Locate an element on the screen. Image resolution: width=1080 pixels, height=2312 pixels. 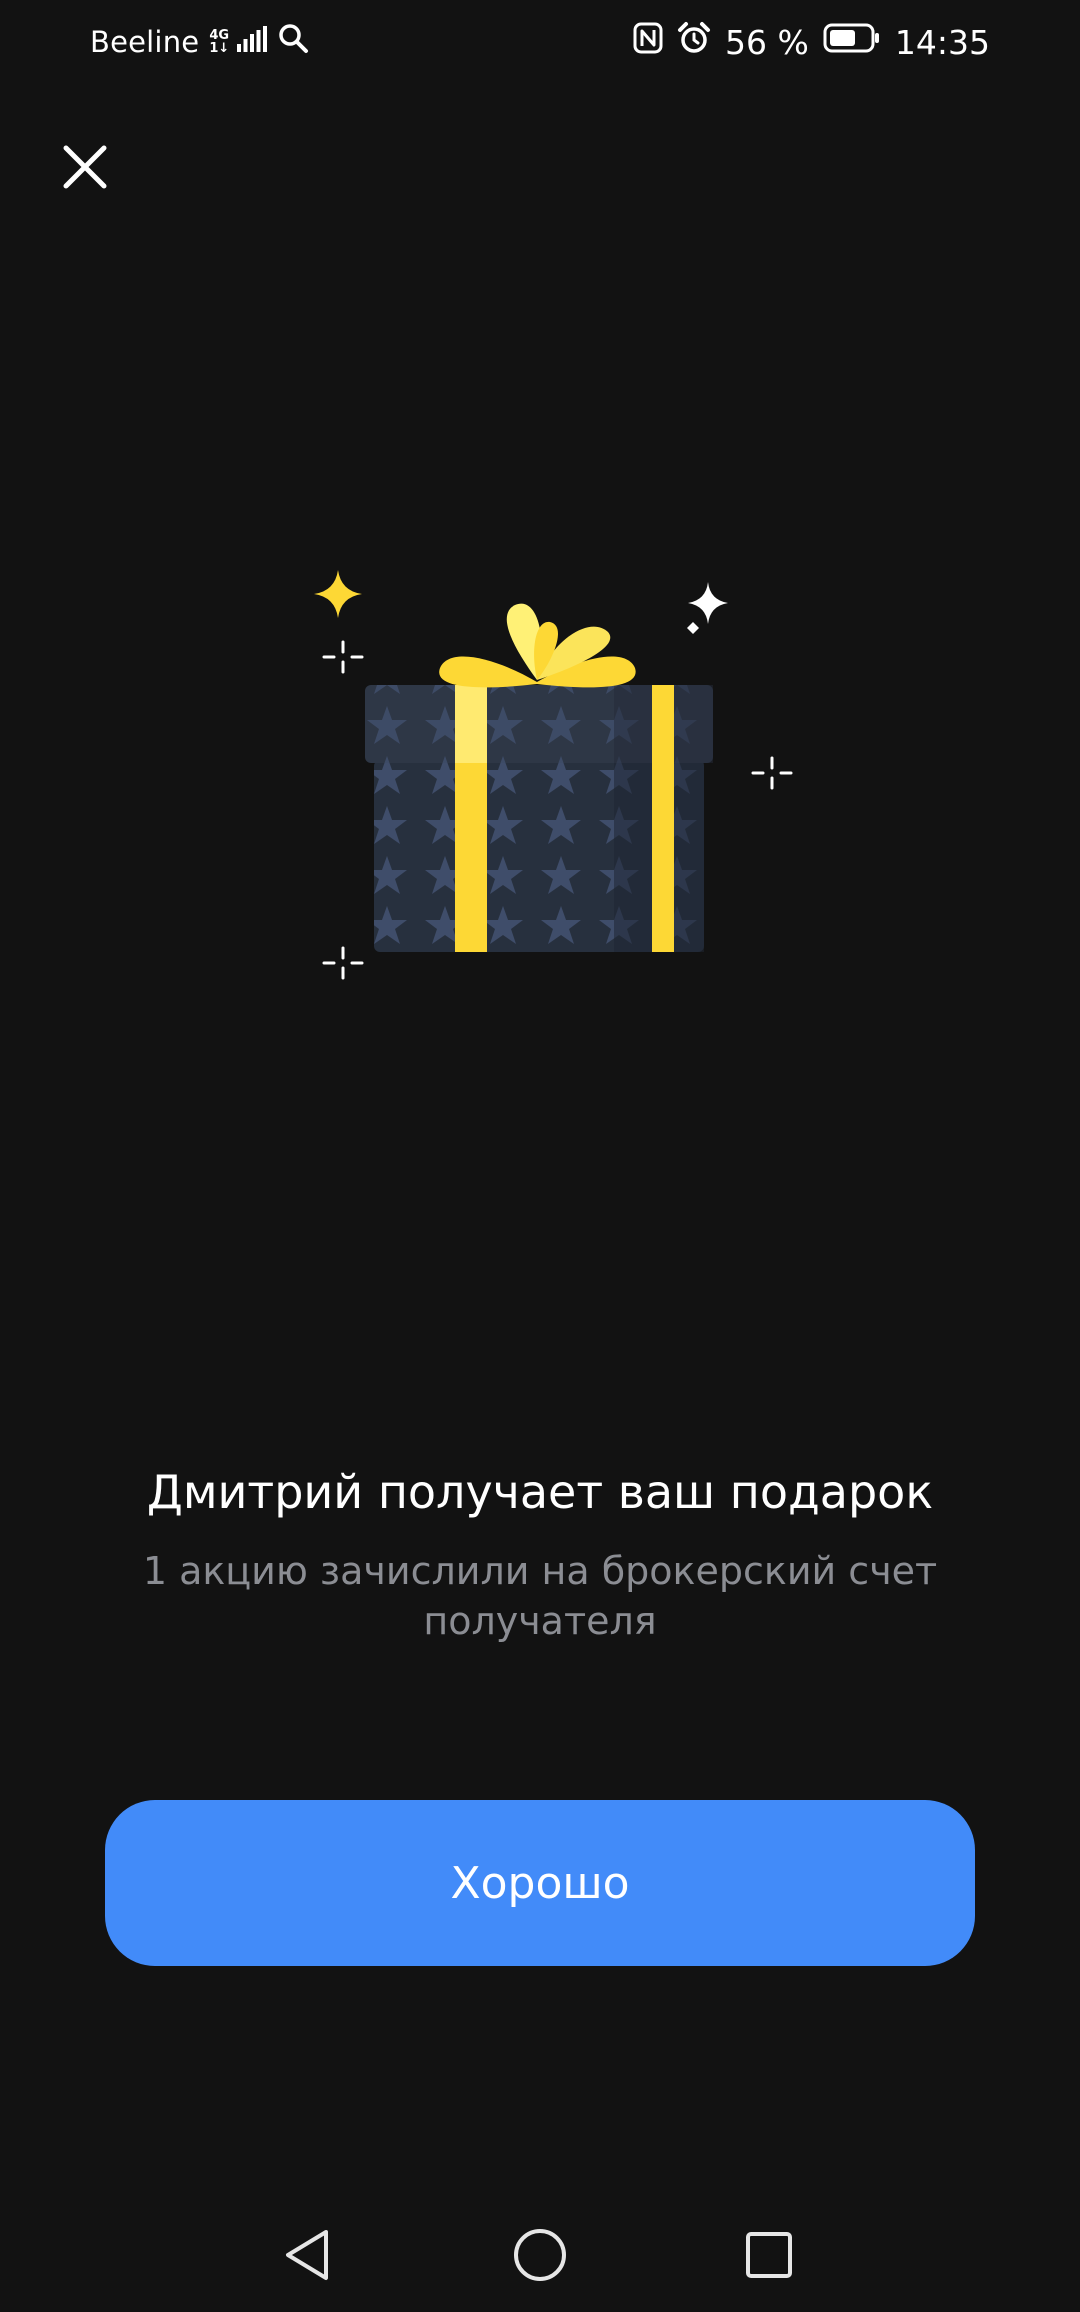
nav-home-button is located at coordinates (540, 2255).